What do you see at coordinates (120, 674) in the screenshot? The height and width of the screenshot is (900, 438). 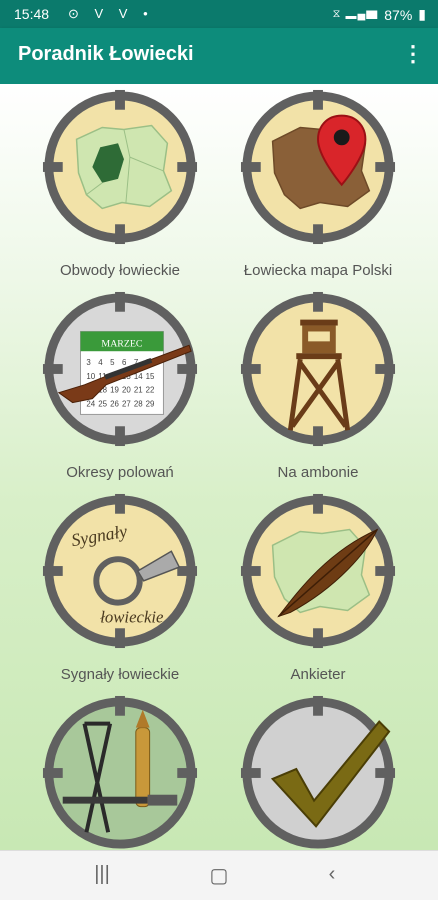 I see `tile-label: Sygnały łowieckie` at bounding box center [120, 674].